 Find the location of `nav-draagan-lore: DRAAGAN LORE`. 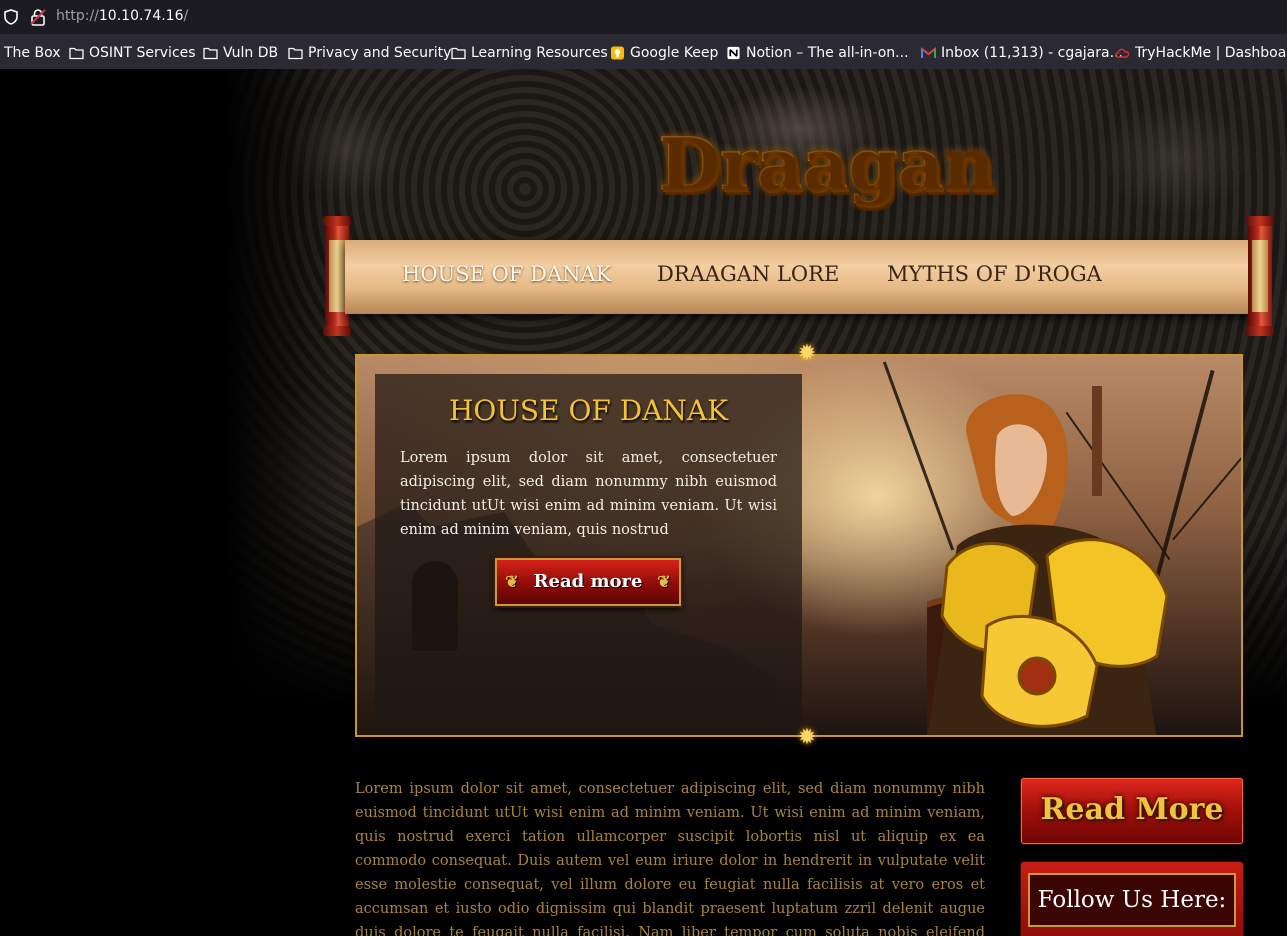

nav-draagan-lore: DRAAGAN LORE is located at coordinates (748, 274).